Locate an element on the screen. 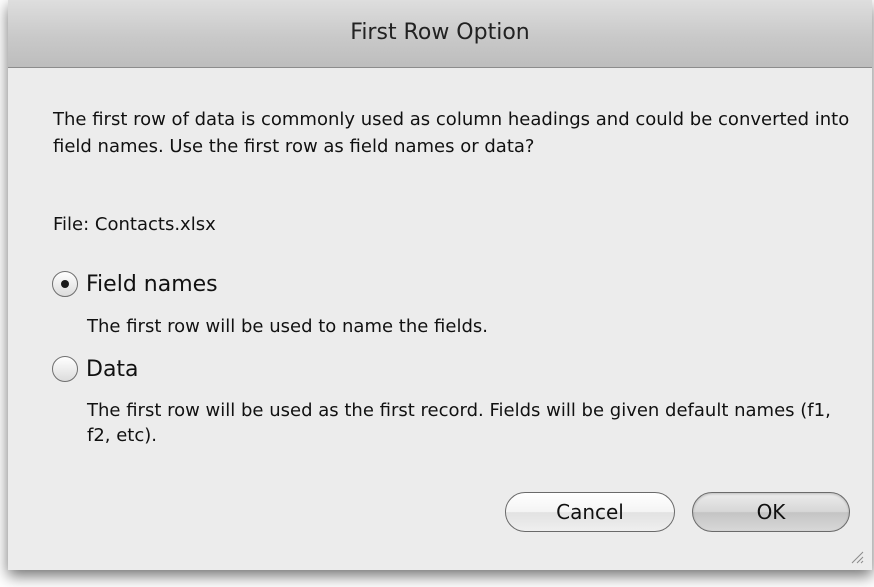 This screenshot has width=874, height=587. data-option: Data is located at coordinates (95, 369).